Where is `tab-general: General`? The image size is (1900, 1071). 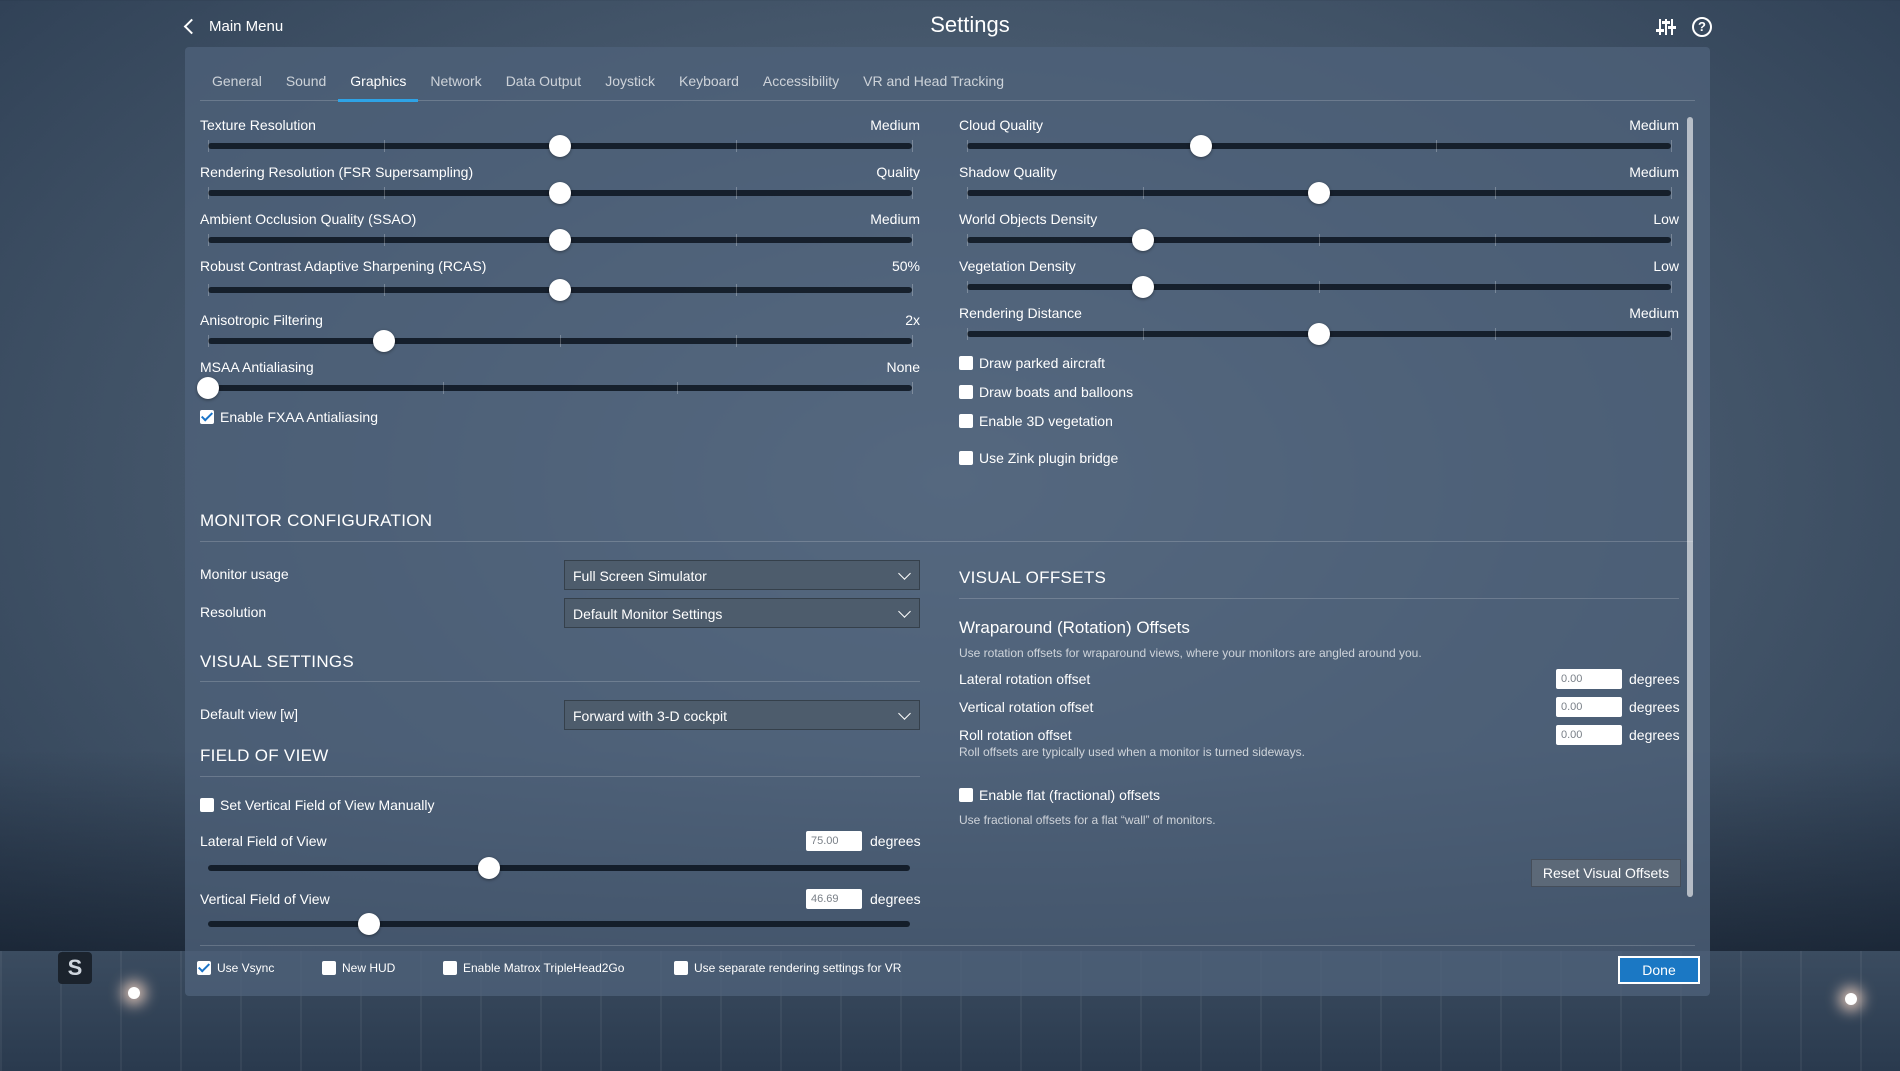 tab-general: General is located at coordinates (237, 82).